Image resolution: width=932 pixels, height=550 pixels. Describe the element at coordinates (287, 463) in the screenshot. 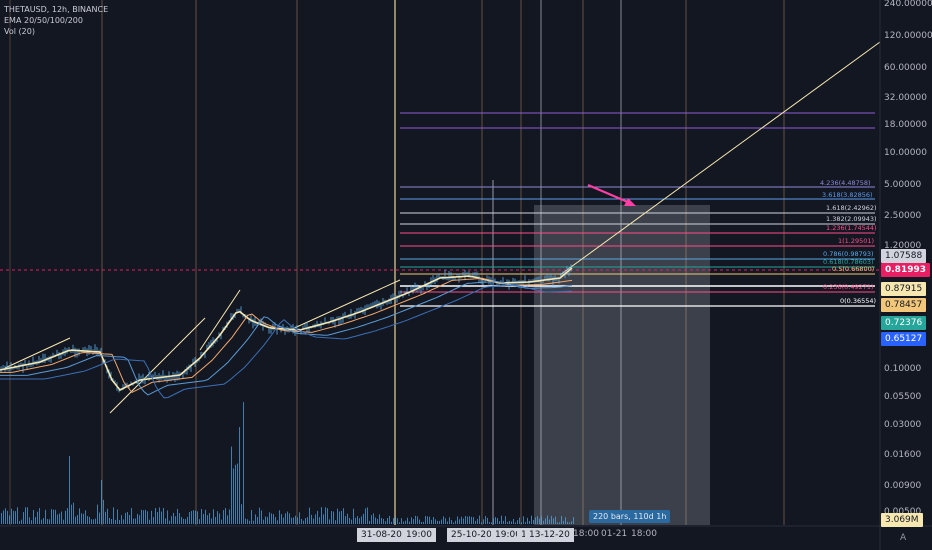

I see `volume-bars` at that location.